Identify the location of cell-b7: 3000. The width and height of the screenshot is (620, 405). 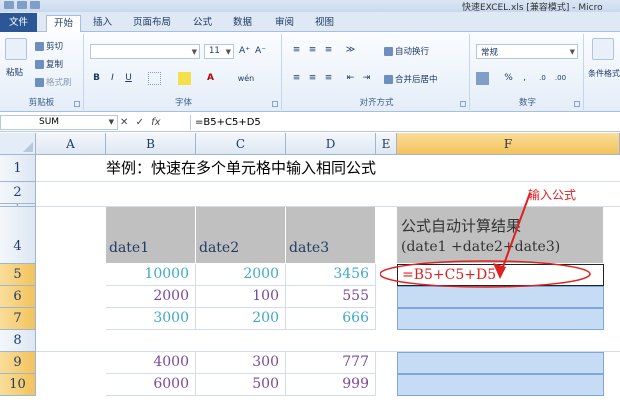
(151, 319).